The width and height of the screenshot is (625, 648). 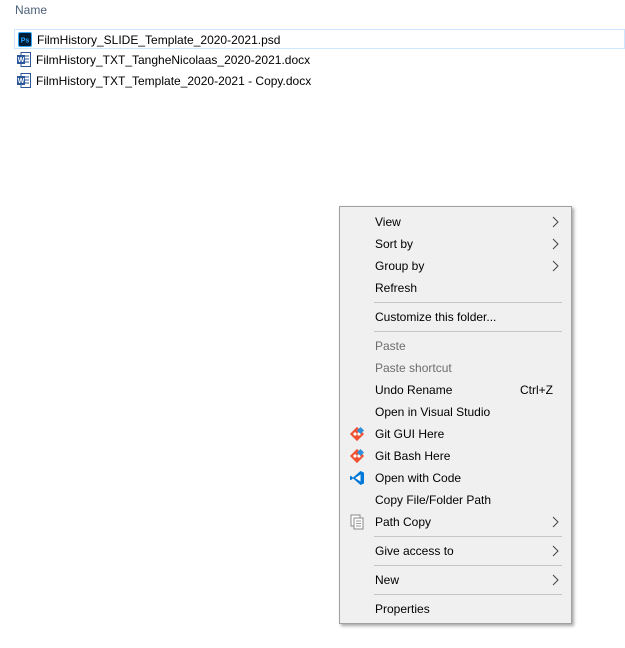 I want to click on svg-text: Ps, so click(x=25, y=41).